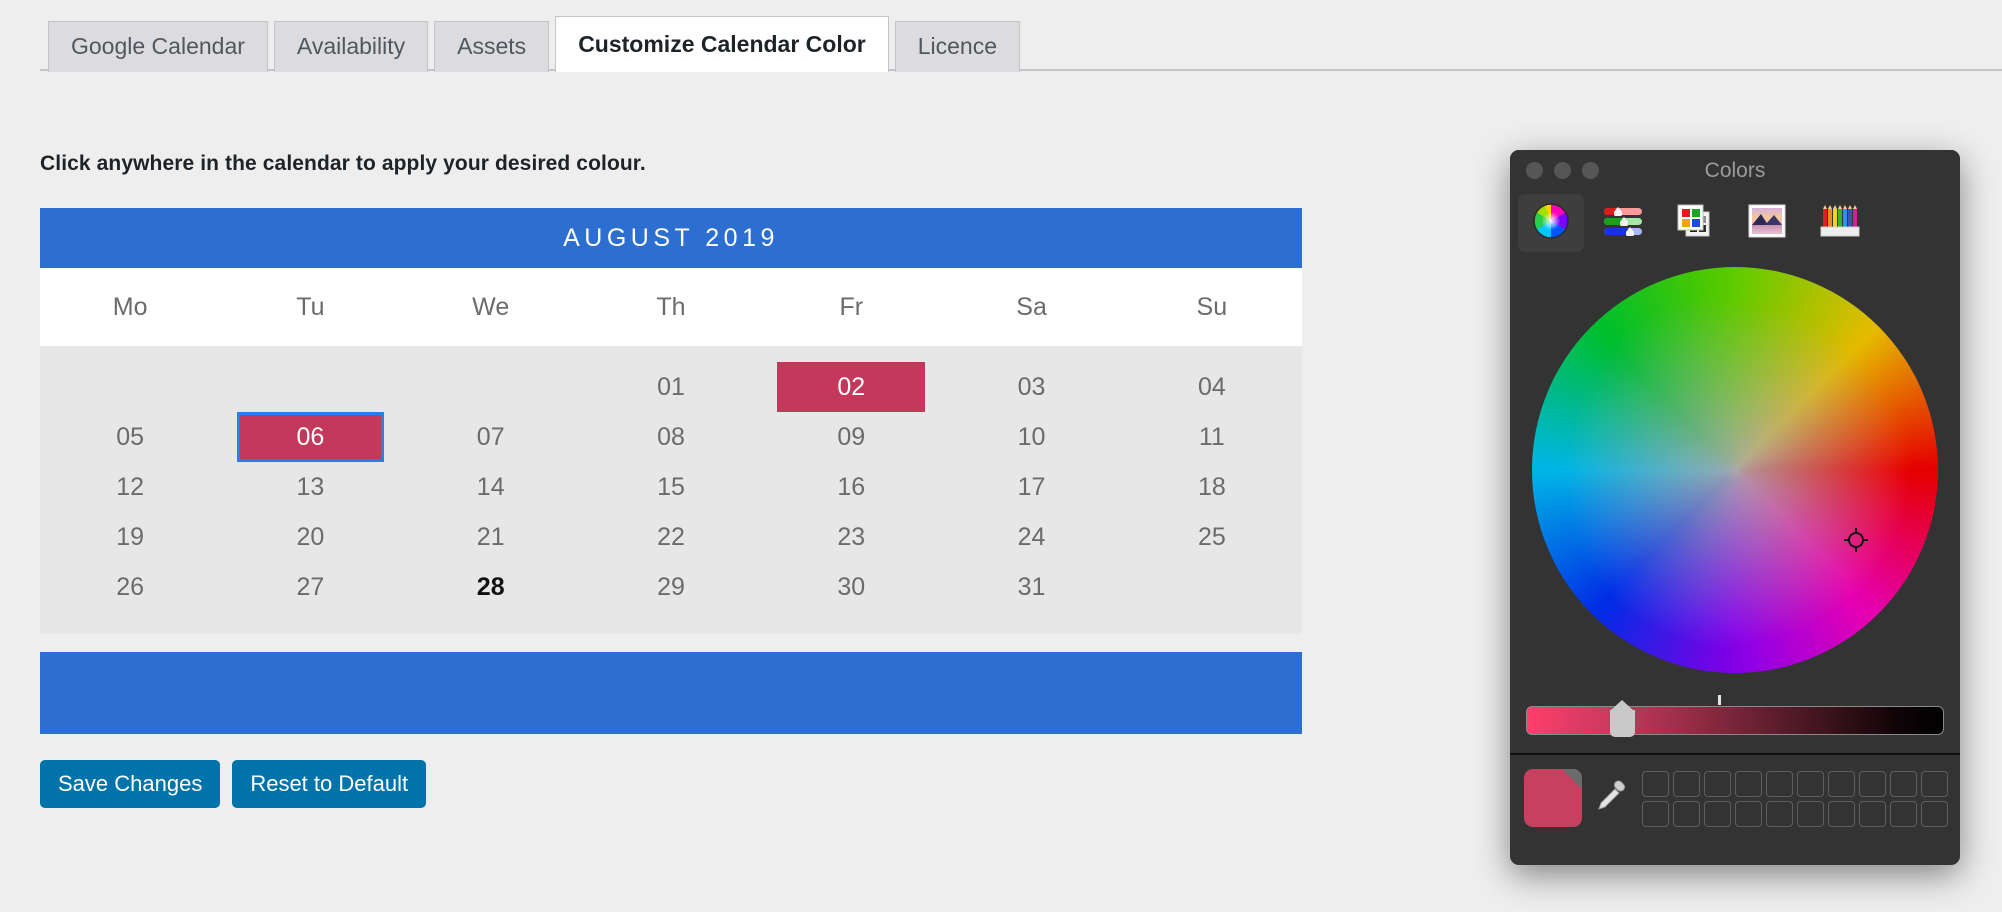 The height and width of the screenshot is (912, 2002). I want to click on eyedropper-icon, so click(1612, 798).